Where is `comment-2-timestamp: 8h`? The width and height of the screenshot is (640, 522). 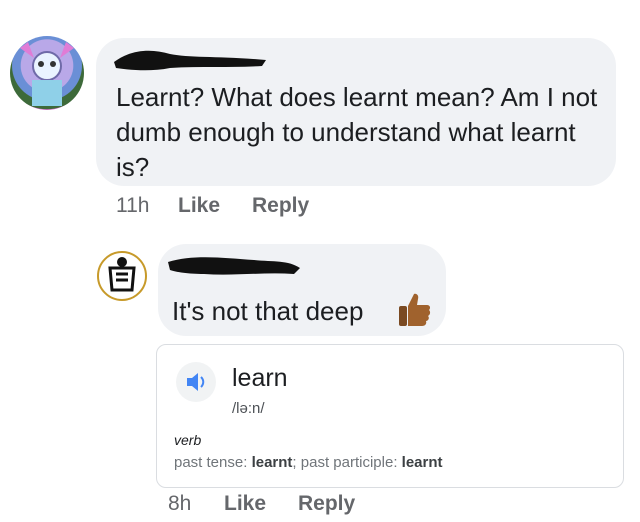
comment-2-timestamp: 8h is located at coordinates (180, 503).